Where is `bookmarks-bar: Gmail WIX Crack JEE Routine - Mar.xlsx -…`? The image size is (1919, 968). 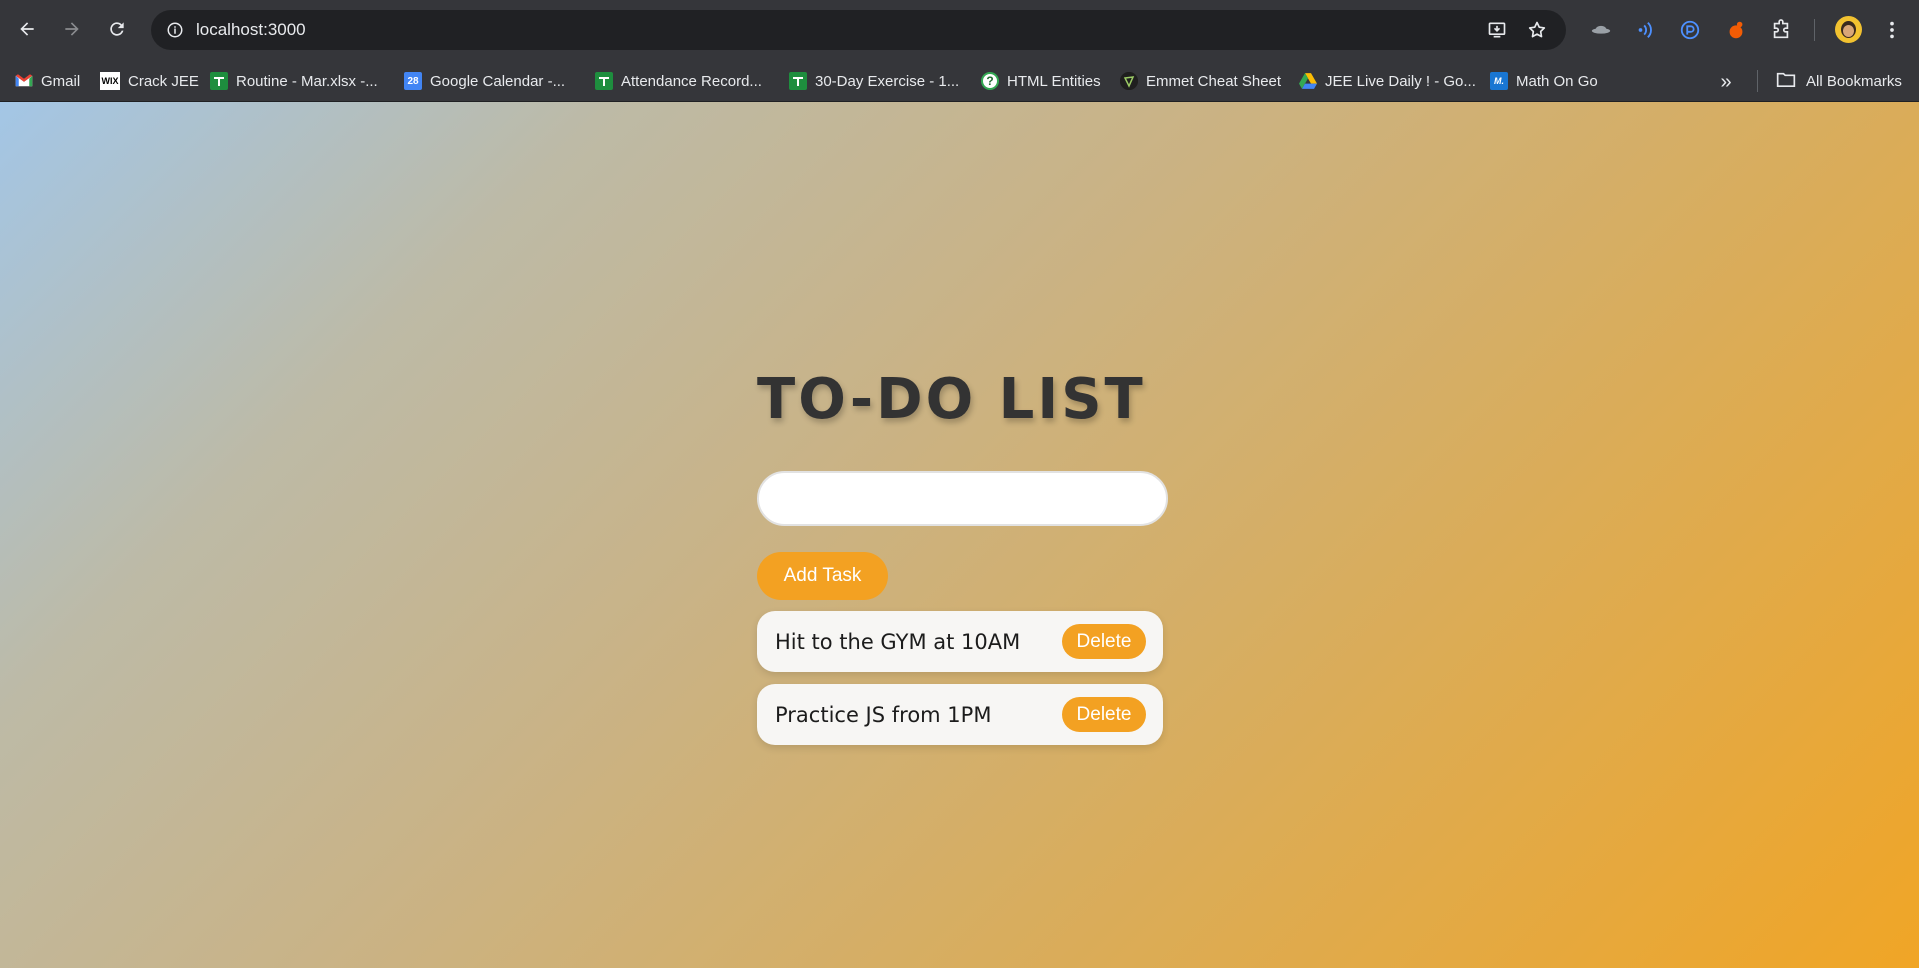
bookmarks-bar: Gmail WIX Crack JEE Routine - Mar.xlsx -… is located at coordinates (959, 80).